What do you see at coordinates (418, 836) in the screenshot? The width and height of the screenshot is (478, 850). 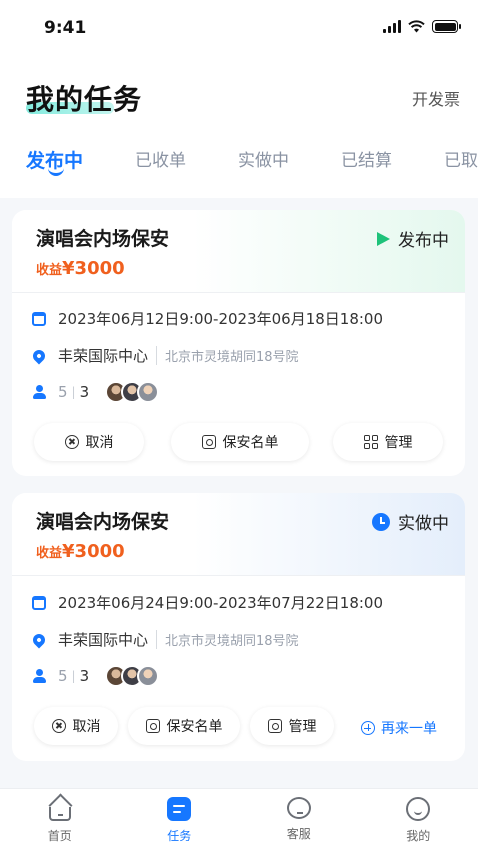 I see `tabbar-label: 我的` at bounding box center [418, 836].